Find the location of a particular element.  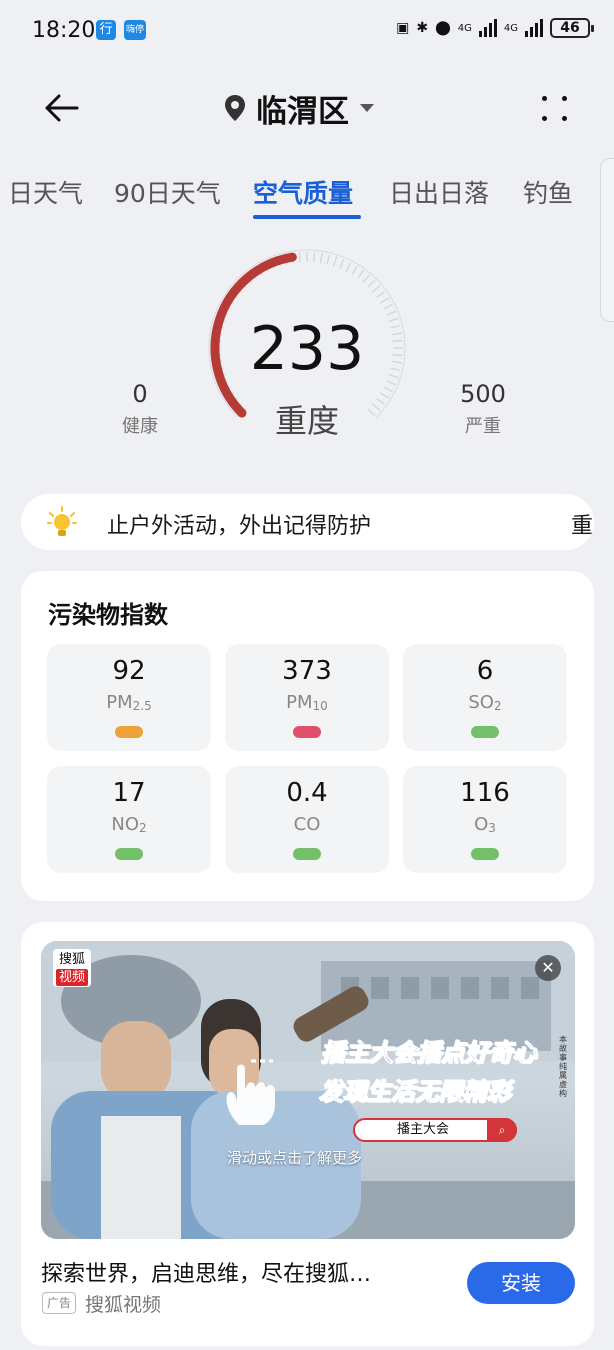

pollutant-name: O3 is located at coordinates (485, 824).